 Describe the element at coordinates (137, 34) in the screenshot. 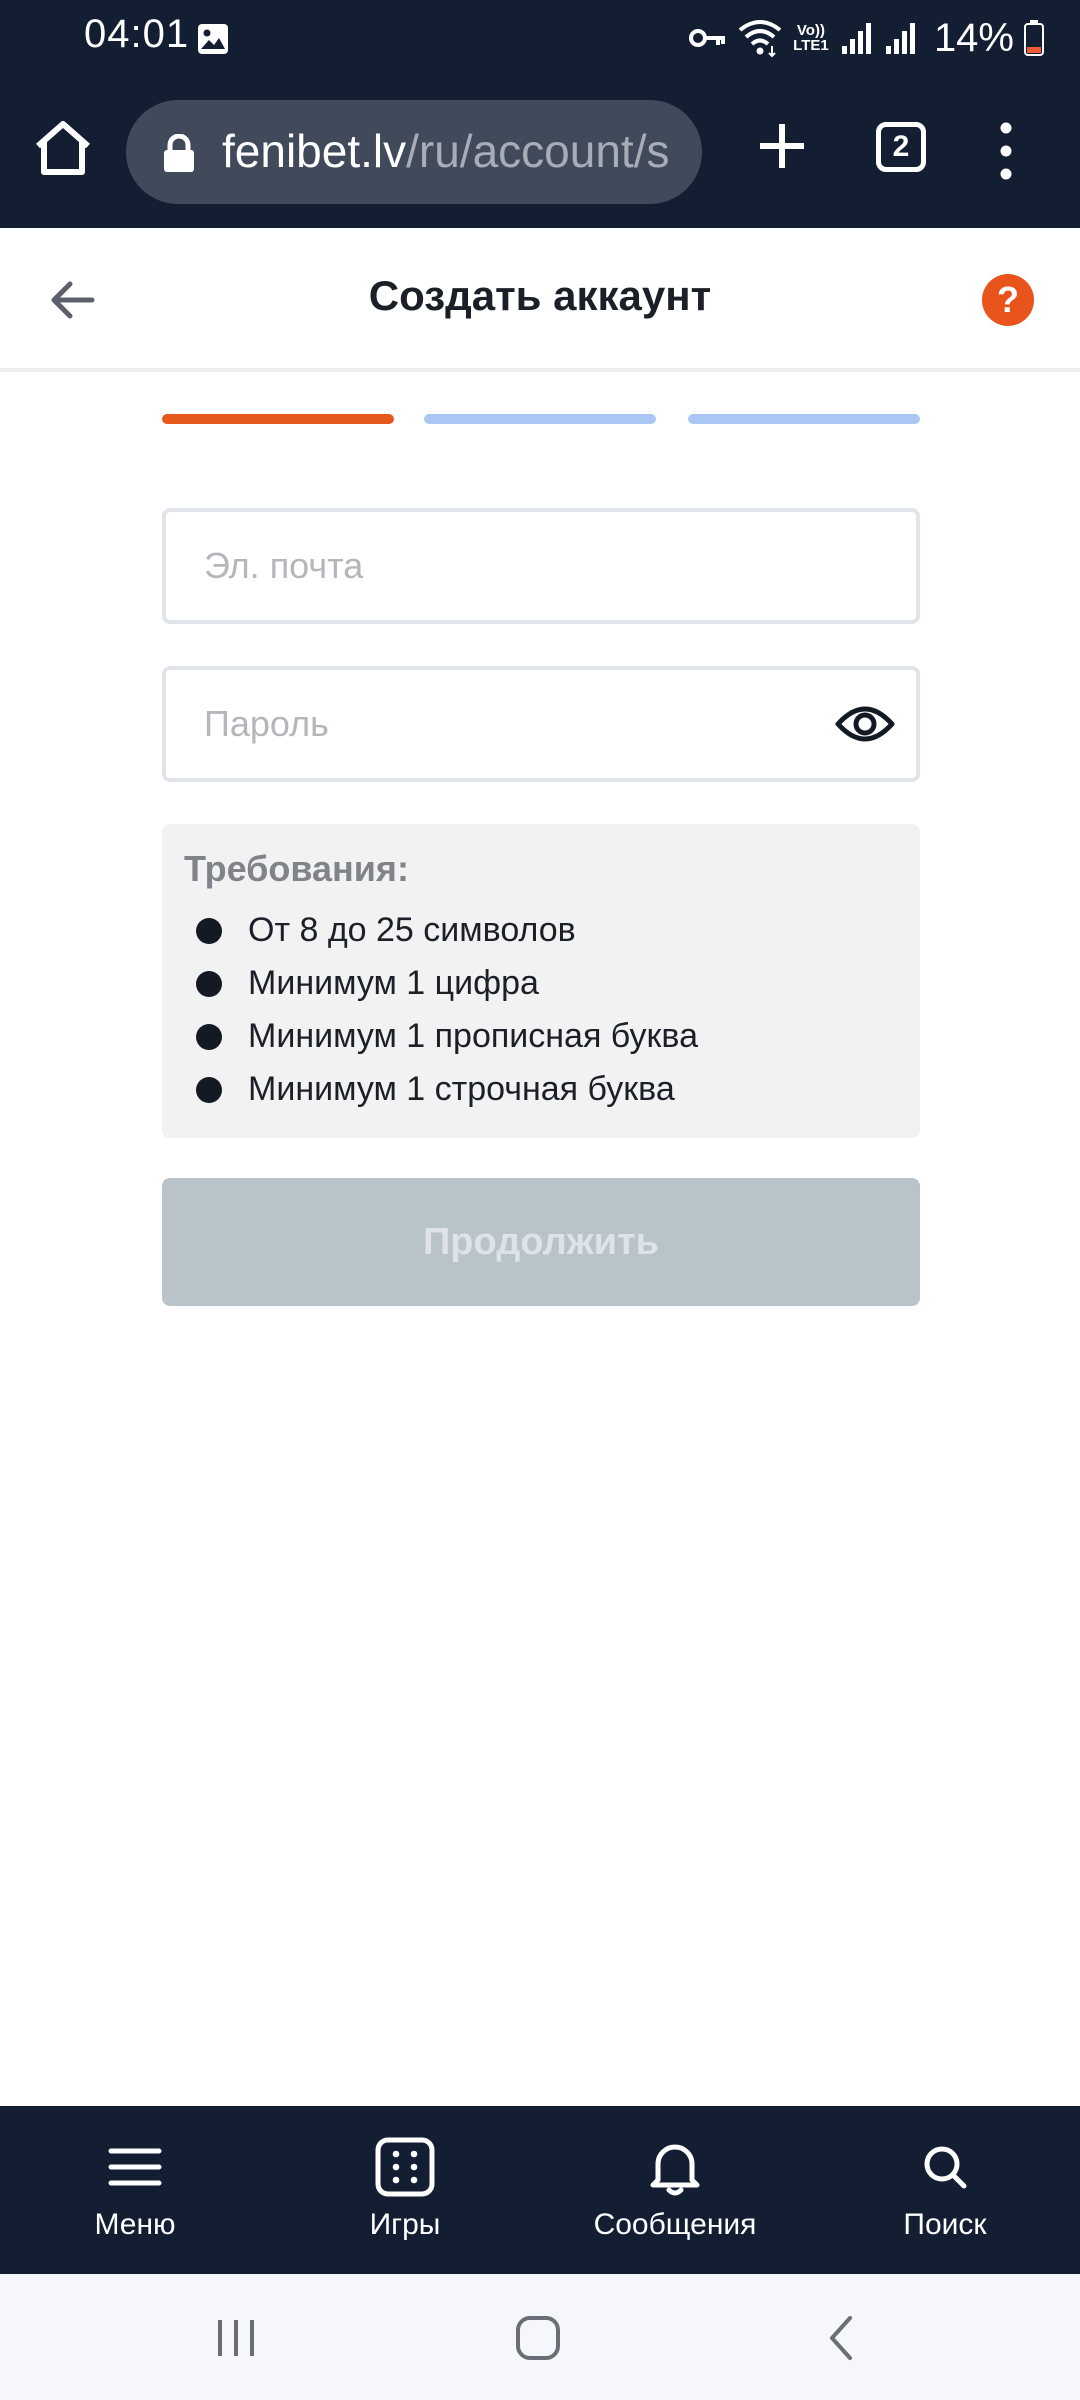

I see `status-time: 04:01` at that location.